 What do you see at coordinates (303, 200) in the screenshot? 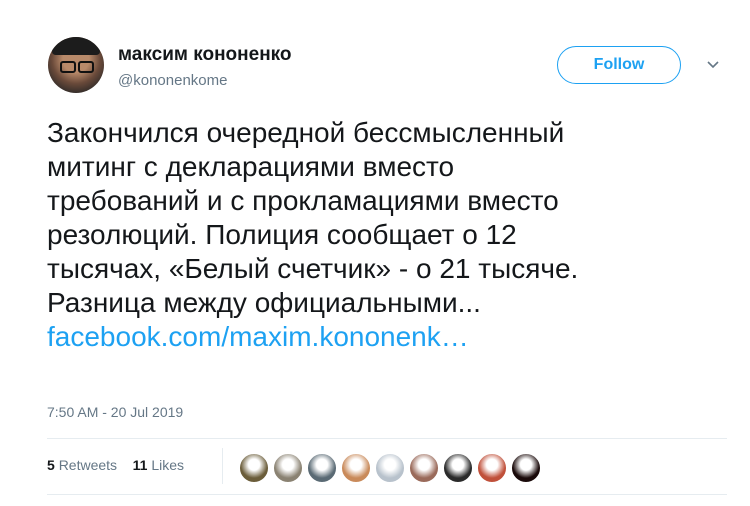
I see `tweet-line: требований и с прокламациями вместо` at bounding box center [303, 200].